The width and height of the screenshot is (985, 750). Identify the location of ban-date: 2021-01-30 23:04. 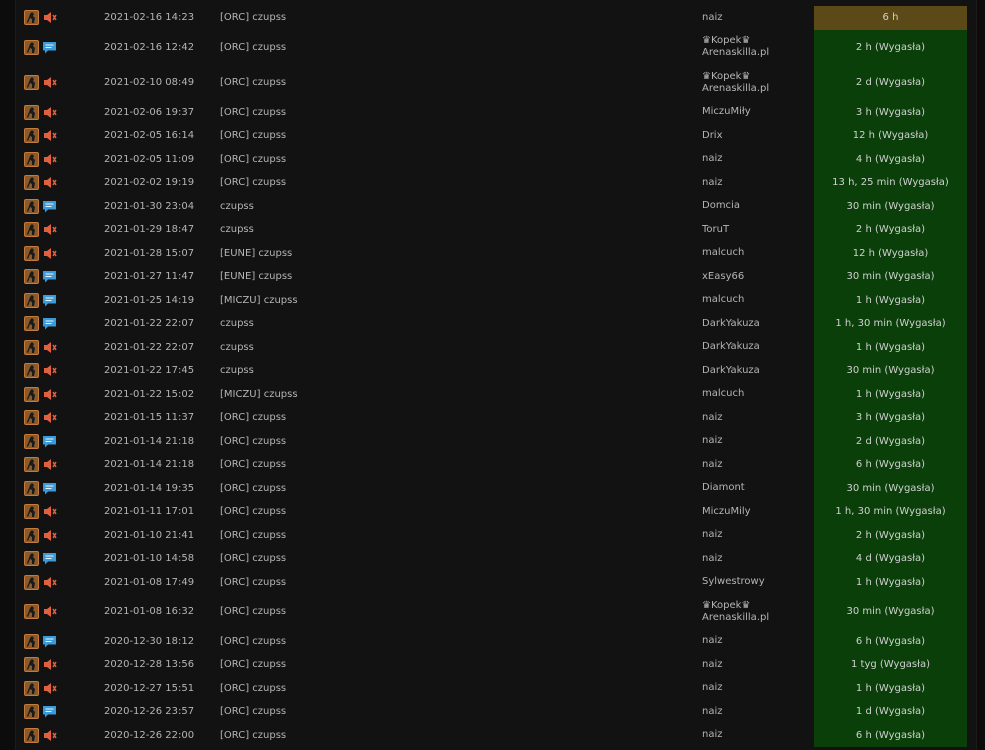
(149, 206).